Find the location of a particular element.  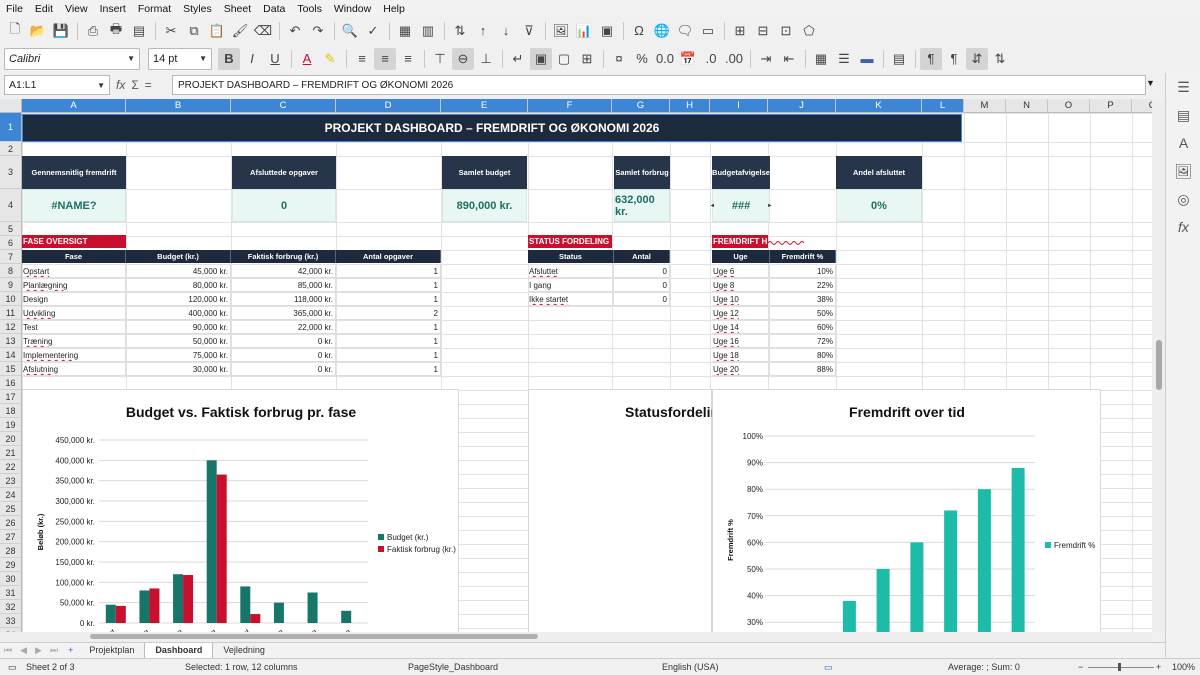

table-cell: 22,000 kr. is located at coordinates (283, 327).